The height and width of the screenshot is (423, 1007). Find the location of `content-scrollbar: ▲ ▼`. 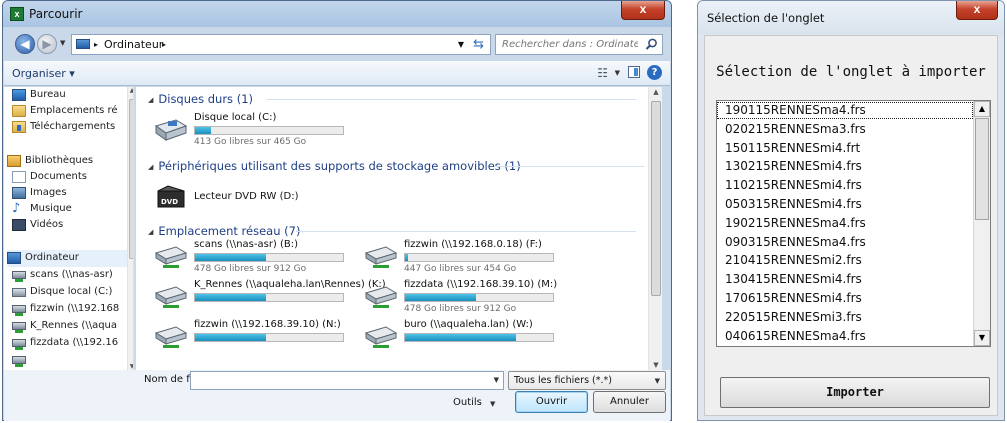

content-scrollbar: ▲ ▼ is located at coordinates (655, 228).